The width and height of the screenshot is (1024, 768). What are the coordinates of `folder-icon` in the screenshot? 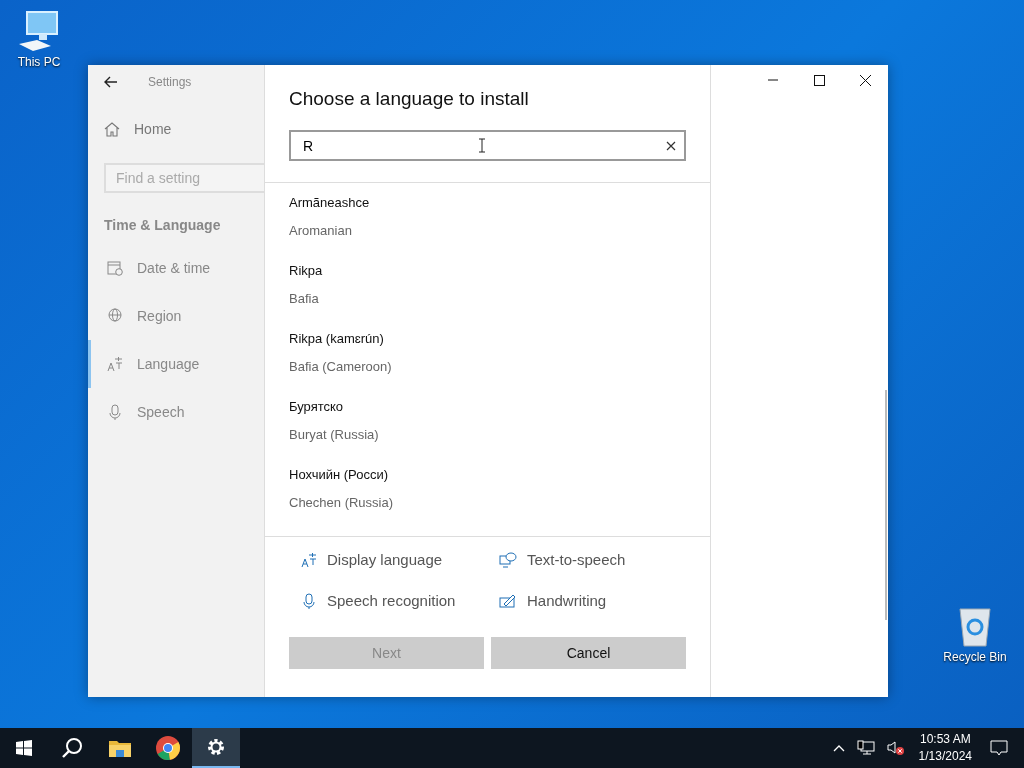 It's located at (120, 748).